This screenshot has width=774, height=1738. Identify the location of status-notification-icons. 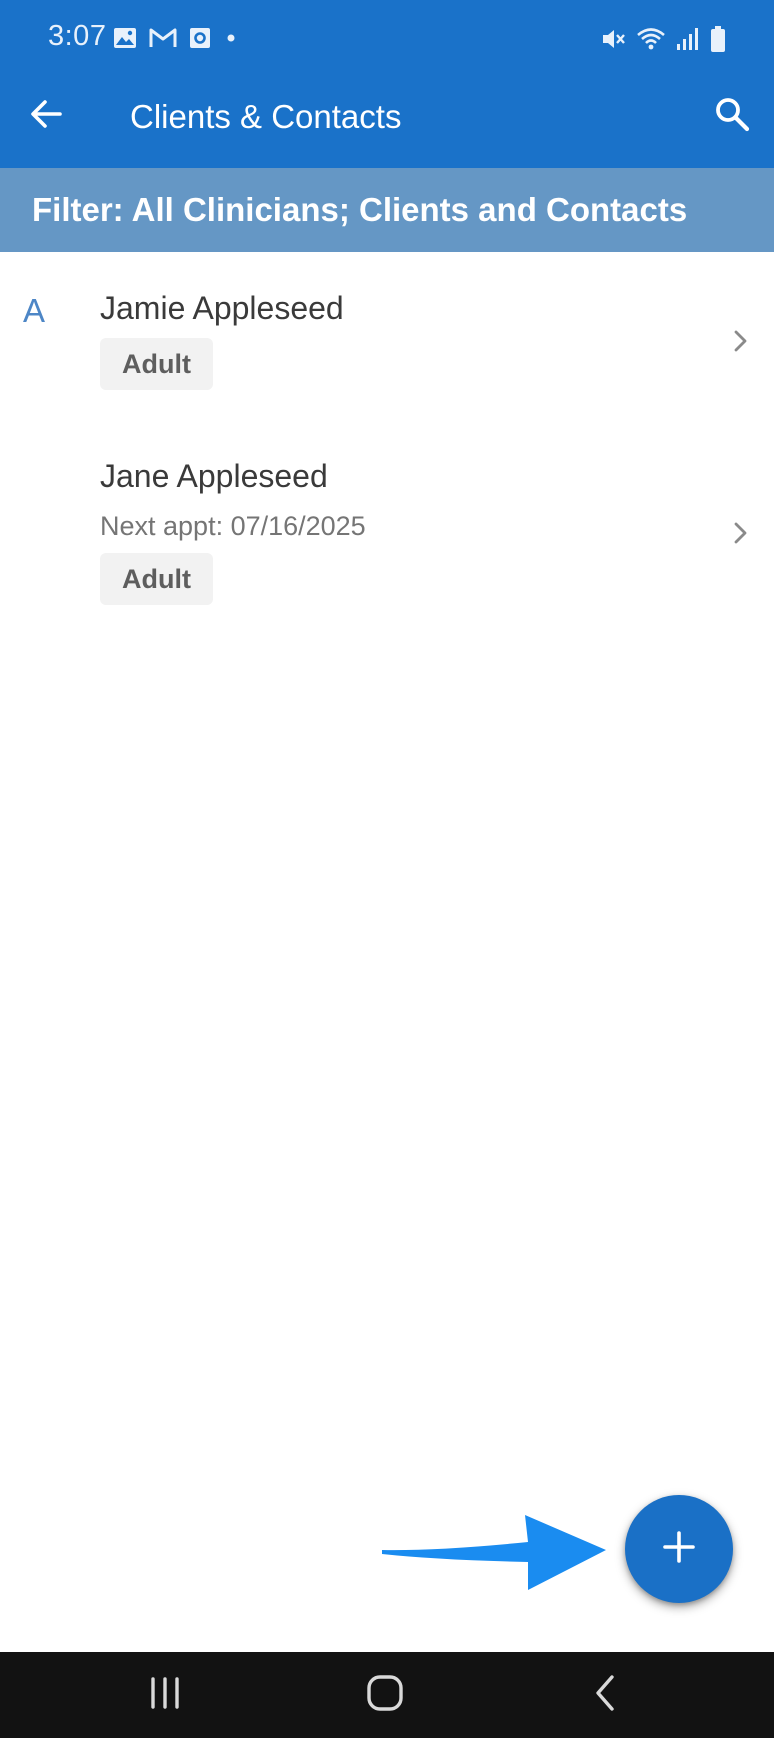
(176, 38).